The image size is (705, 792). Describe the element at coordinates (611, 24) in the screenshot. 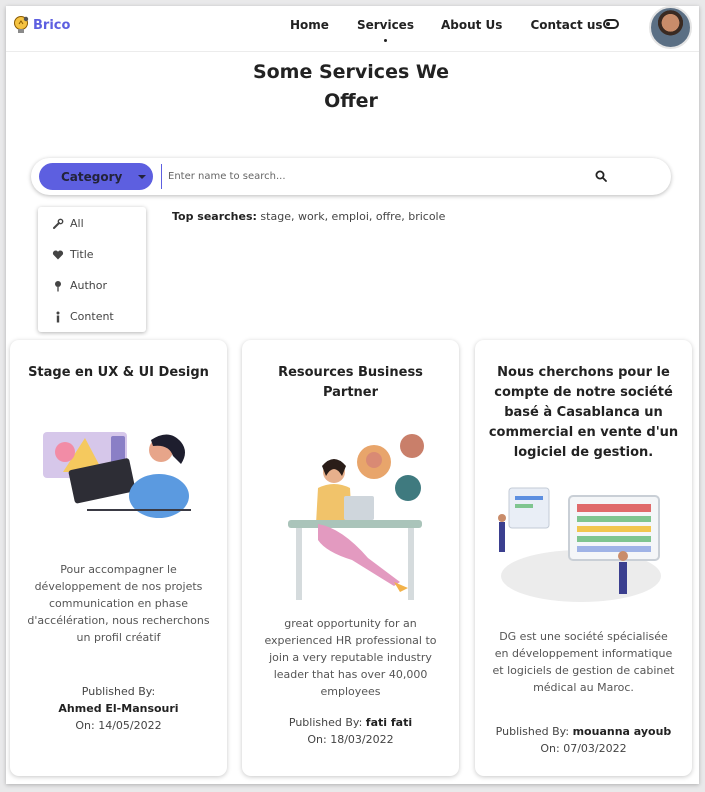

I see `theme-toggle` at that location.